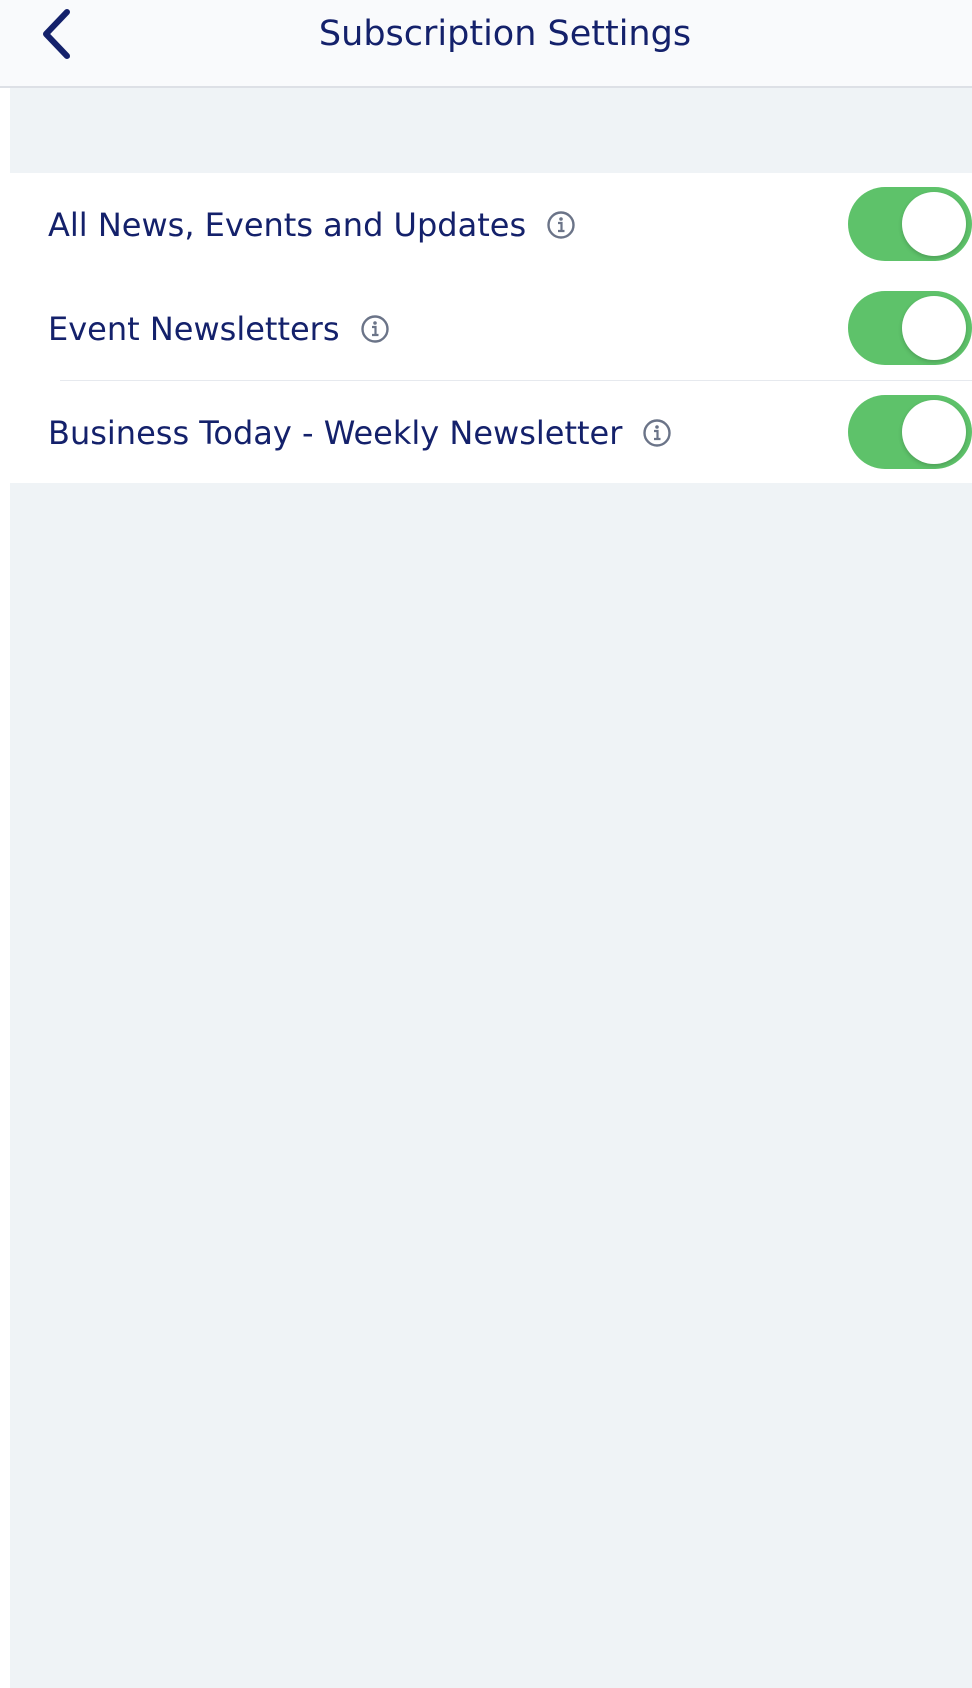  I want to click on setting-label: Business Today - Weekly Newsletter, so click(335, 433).